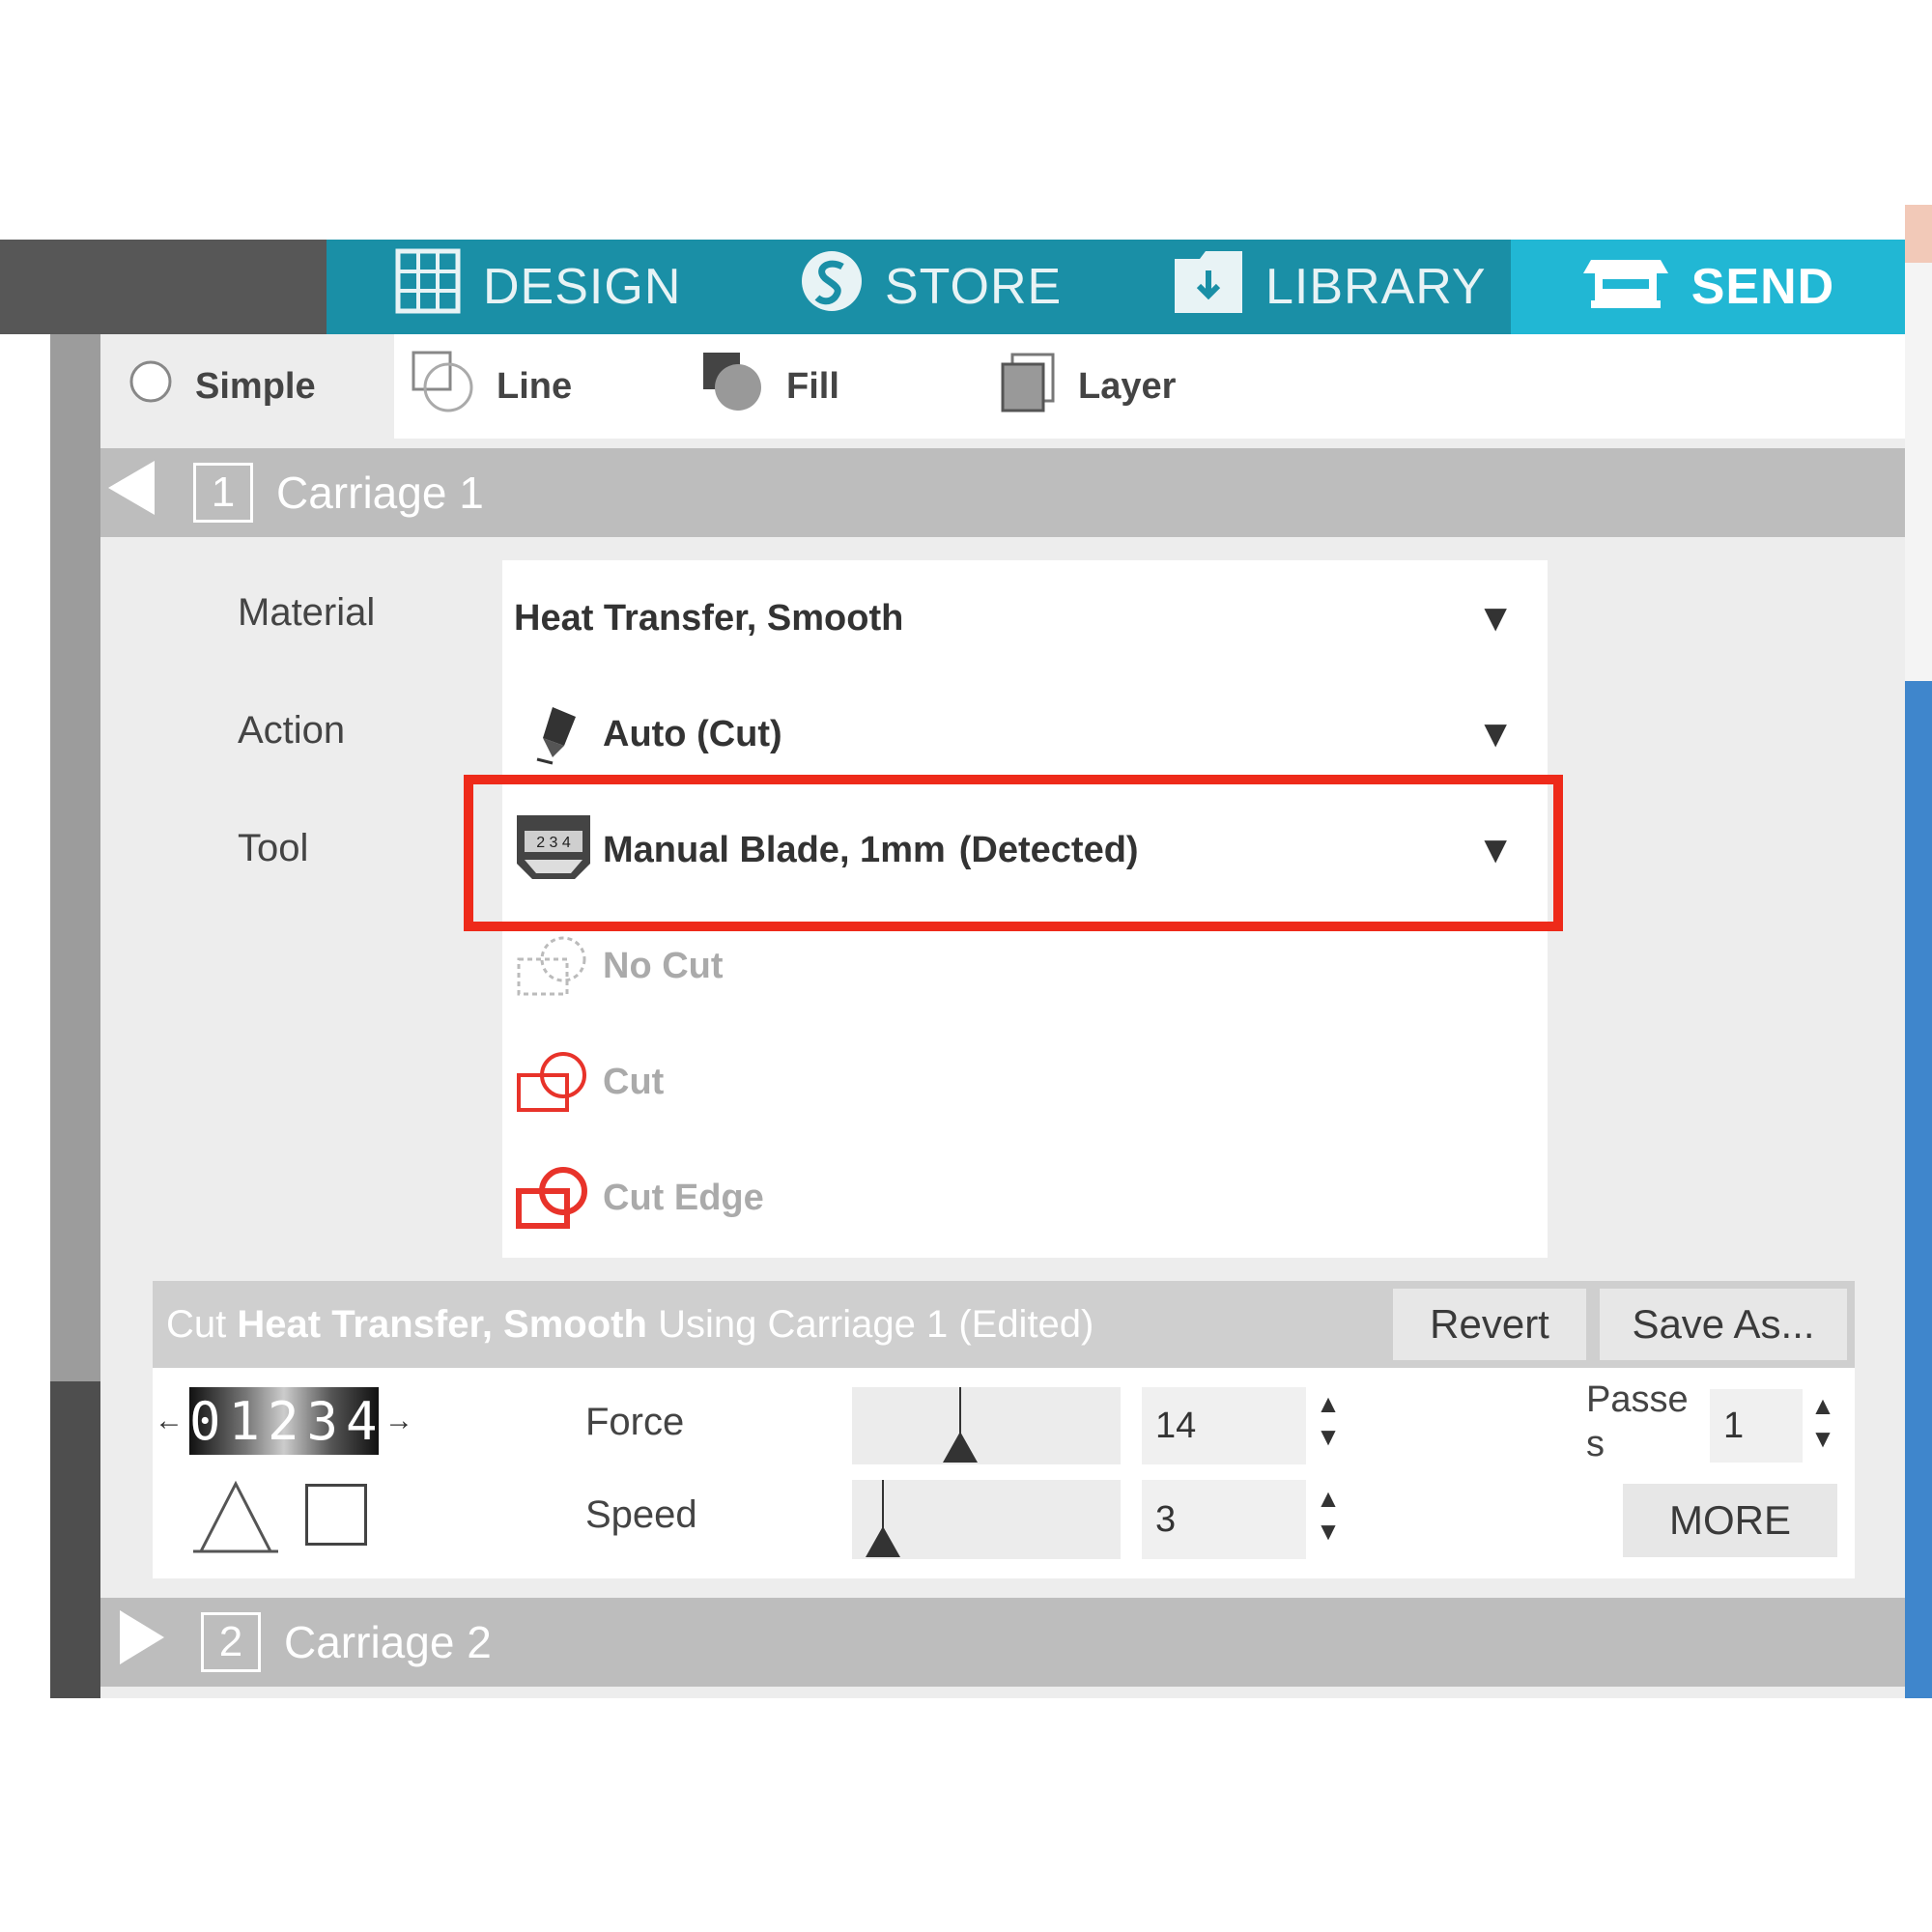  Describe the element at coordinates (1918, 1189) in the screenshot. I see `right-edge-blue` at that location.